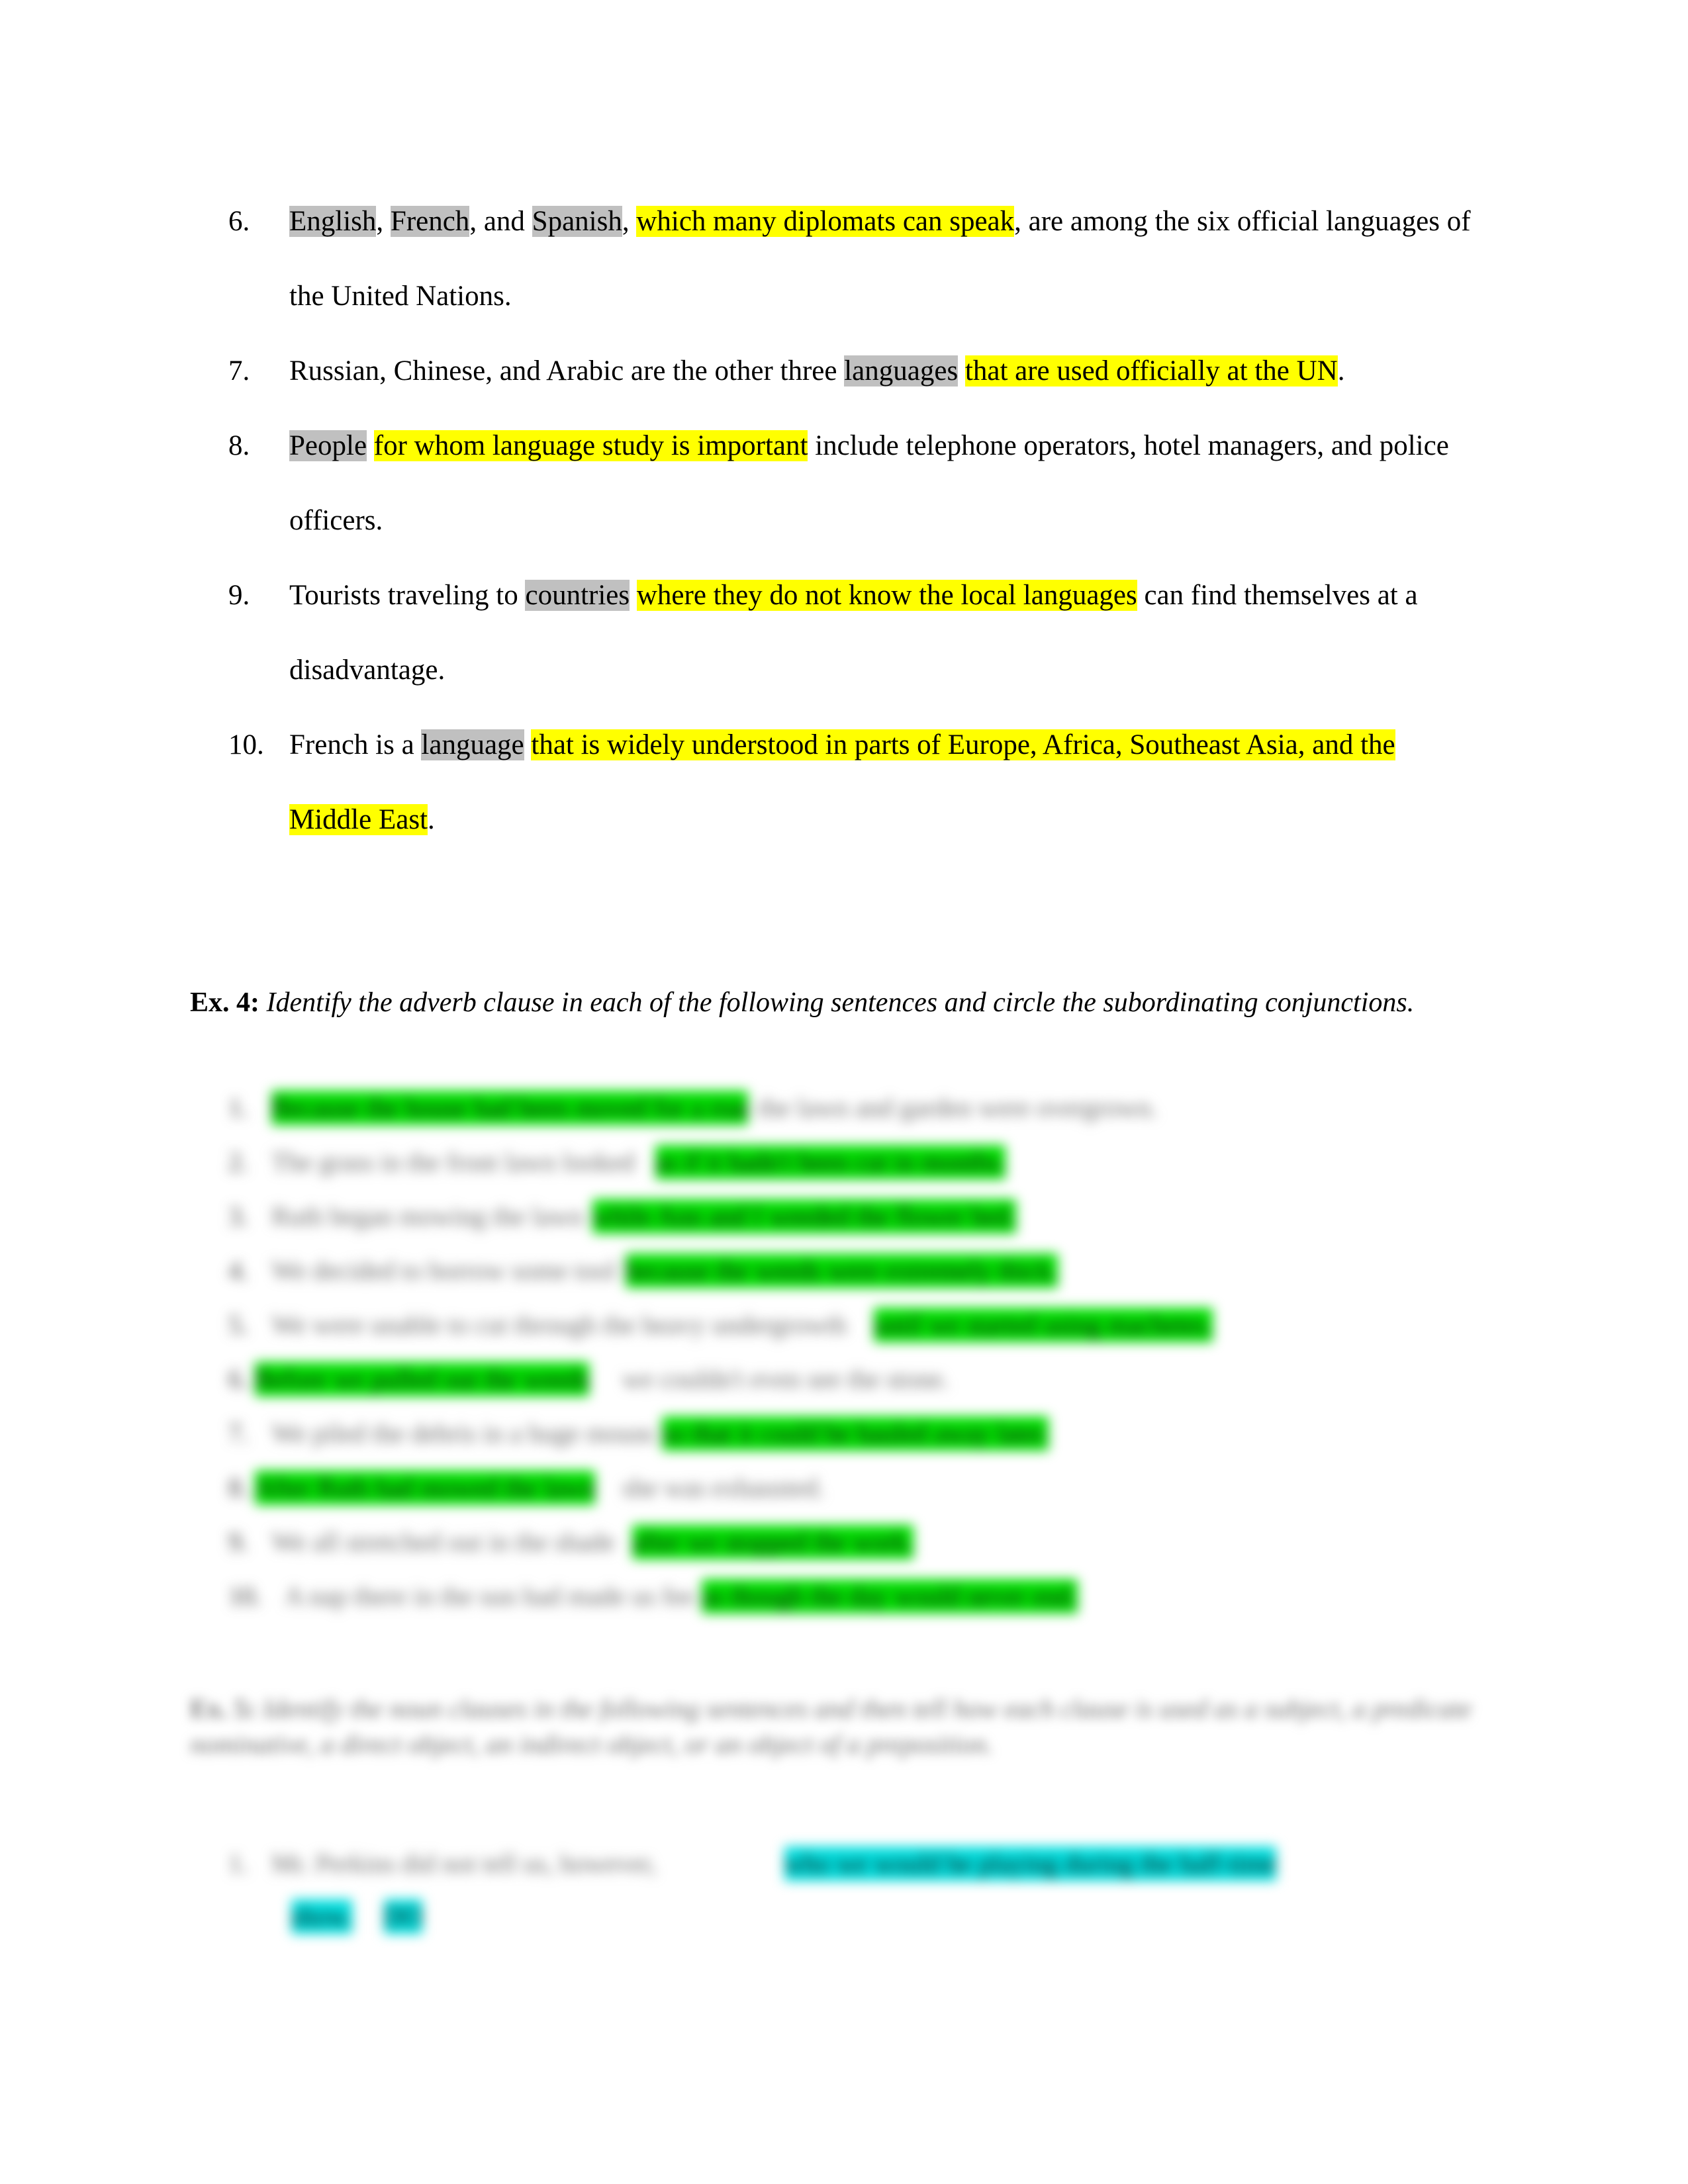  I want to click on answer-segment: DO, so click(410, 1917).